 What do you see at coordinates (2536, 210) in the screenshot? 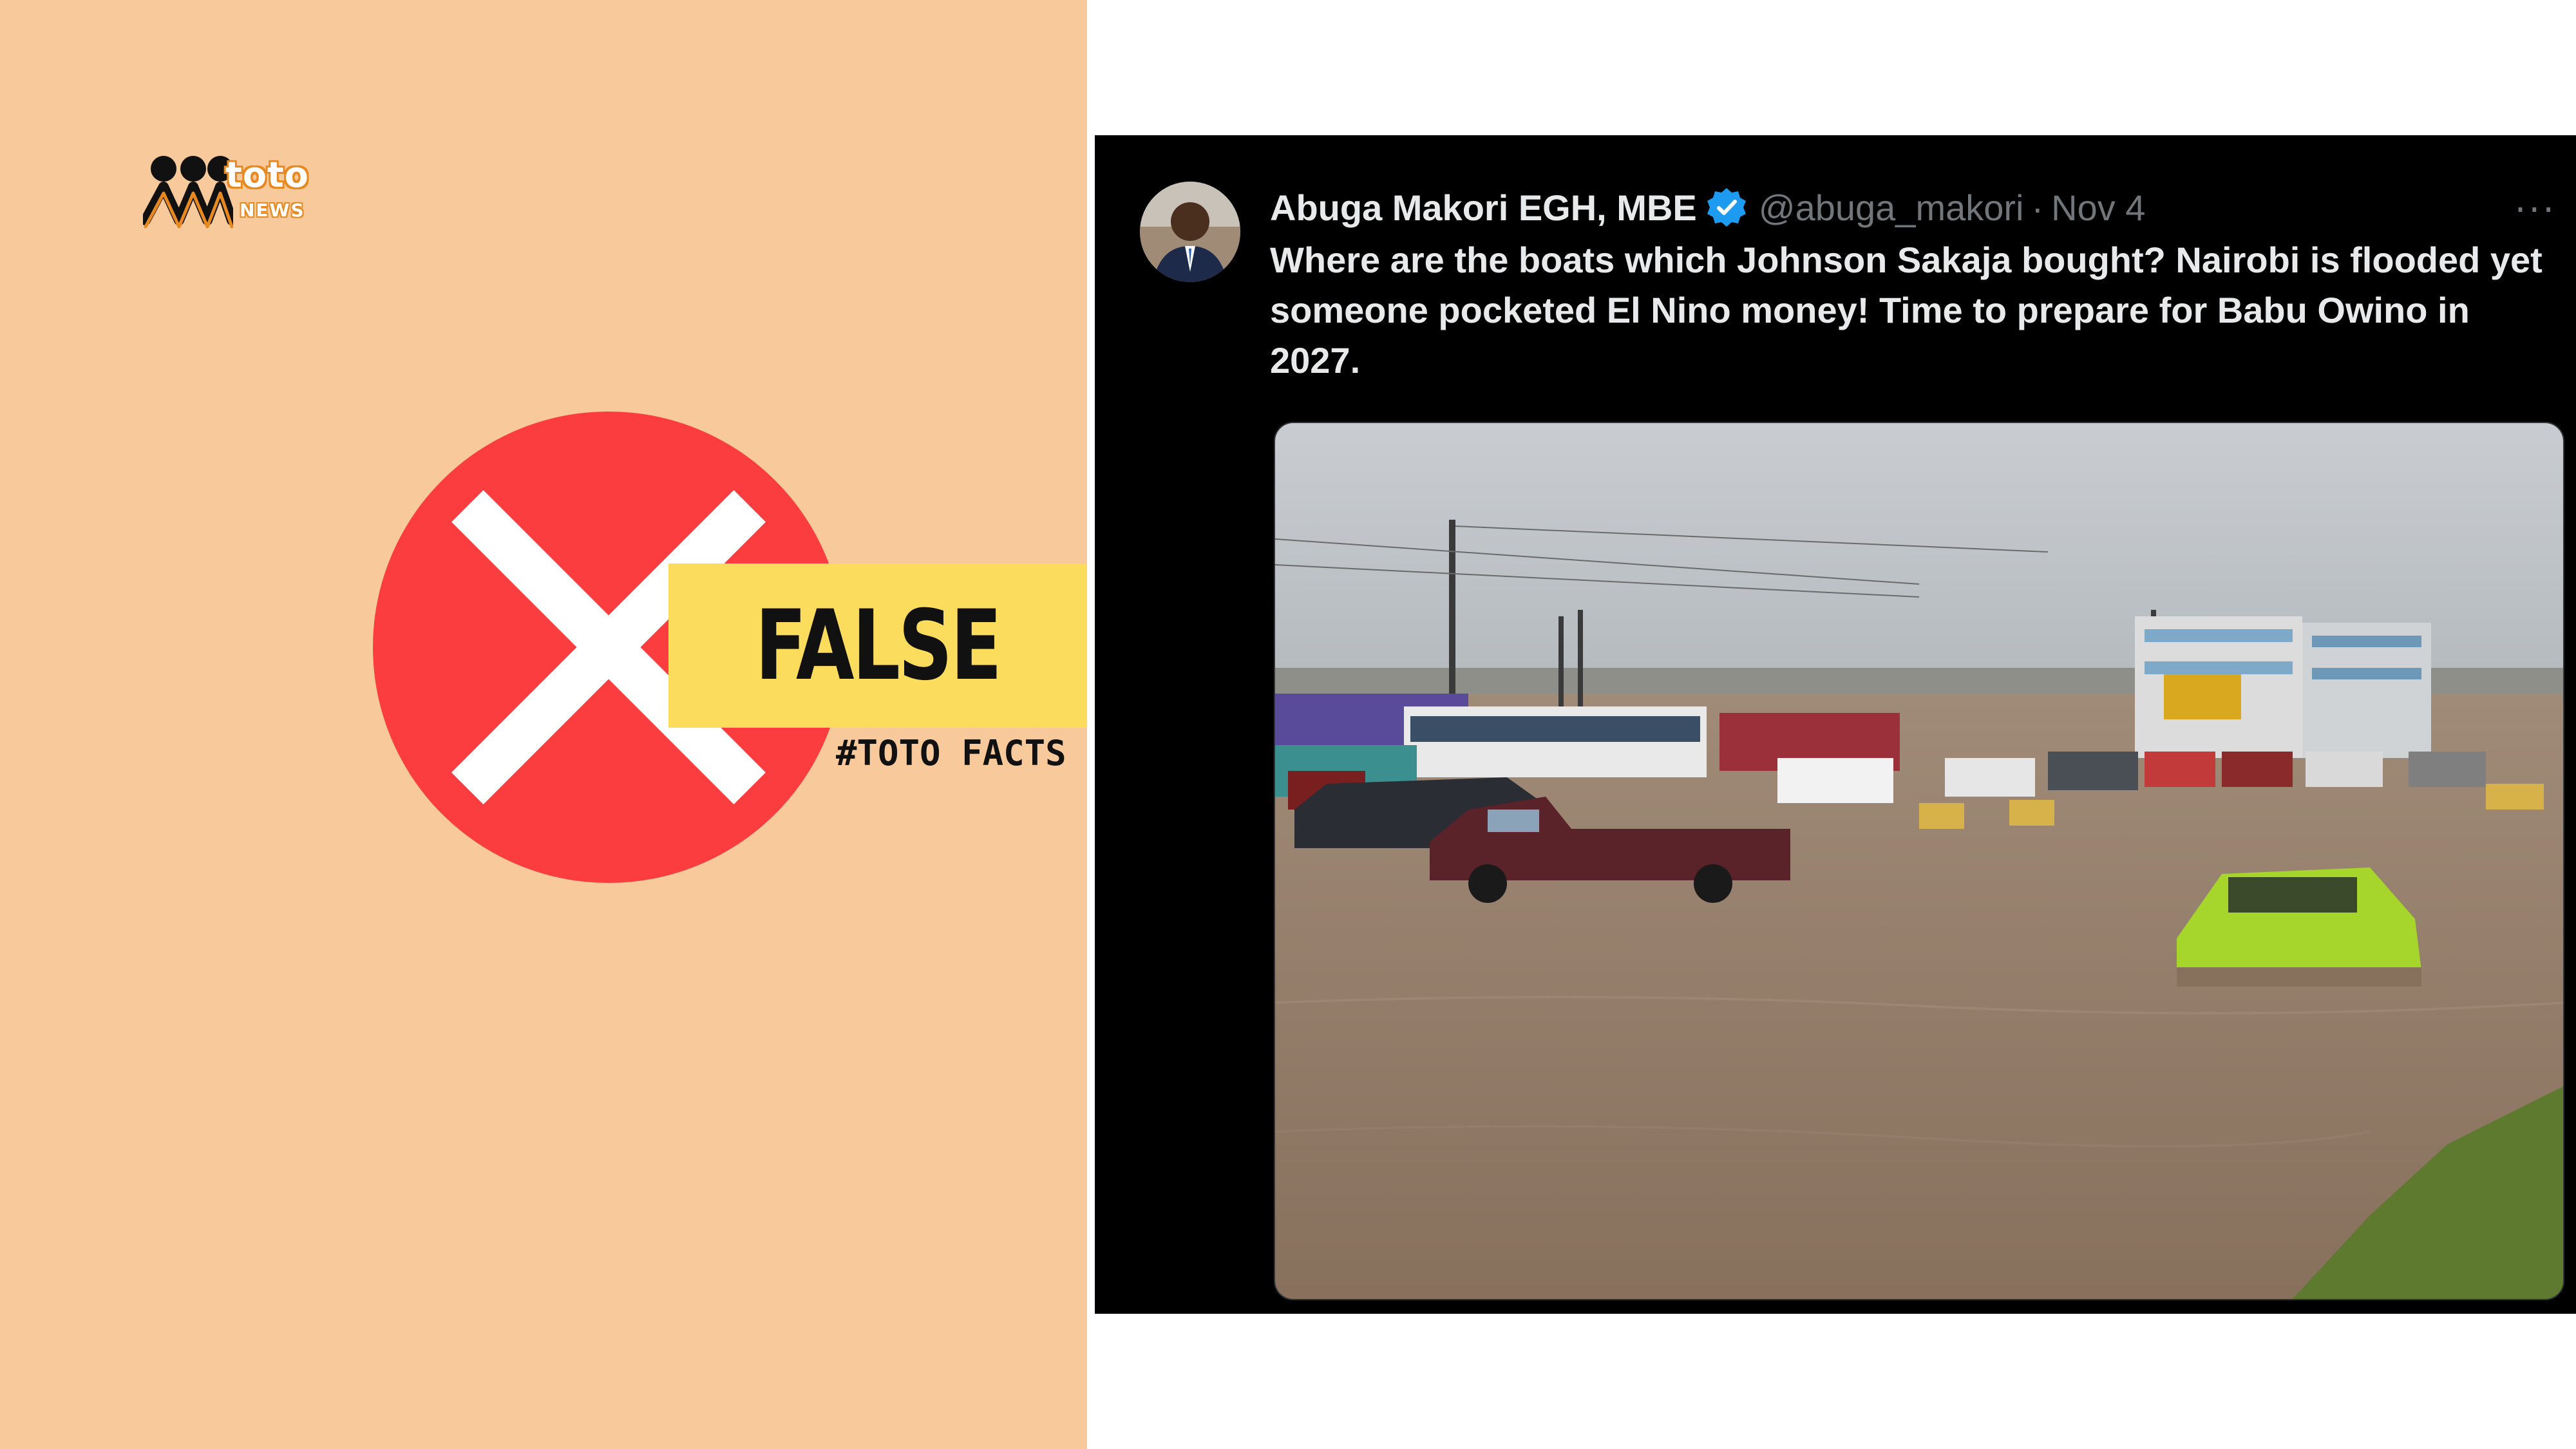
I see `more-options-icon: ···` at bounding box center [2536, 210].